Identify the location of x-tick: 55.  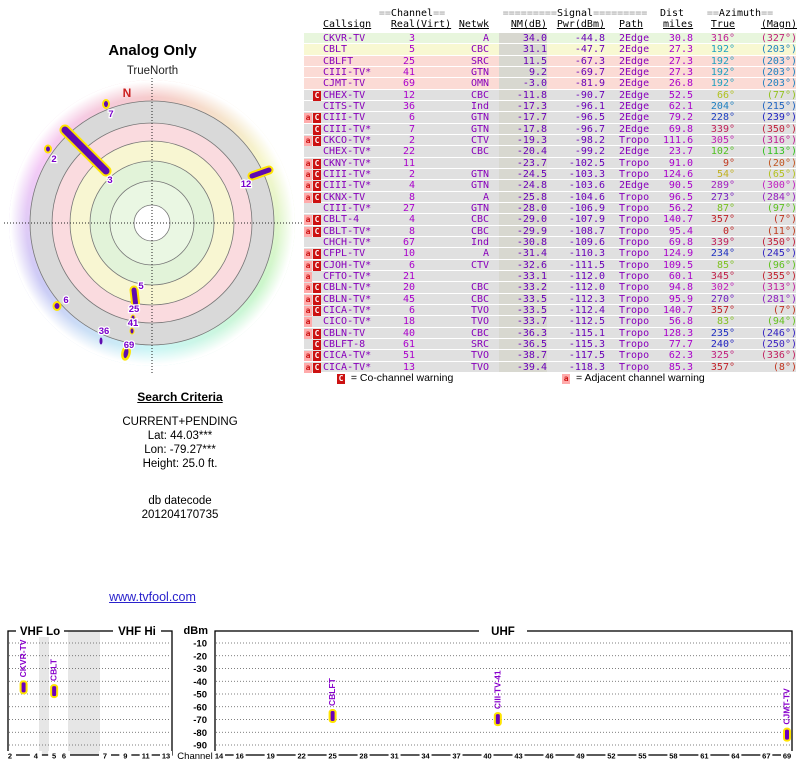
(642, 756).